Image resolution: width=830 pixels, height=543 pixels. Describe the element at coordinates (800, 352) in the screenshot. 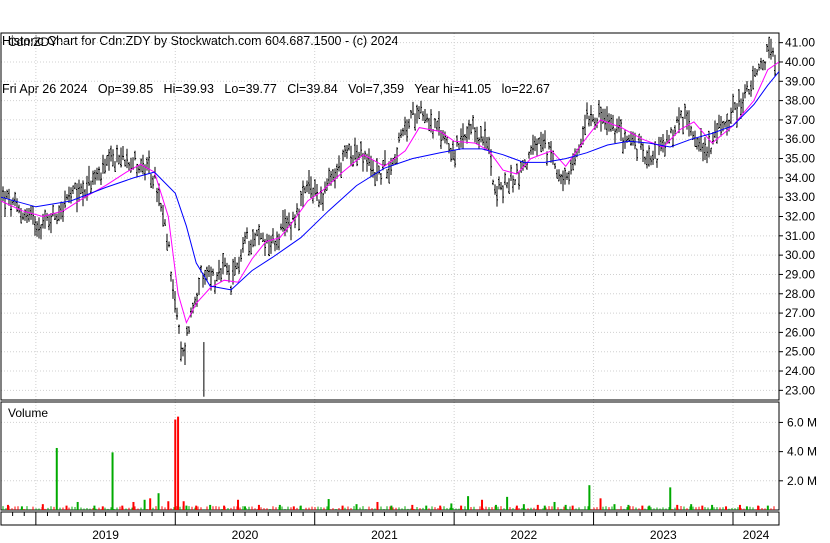

I see `price-tick-label: 25.00` at that location.